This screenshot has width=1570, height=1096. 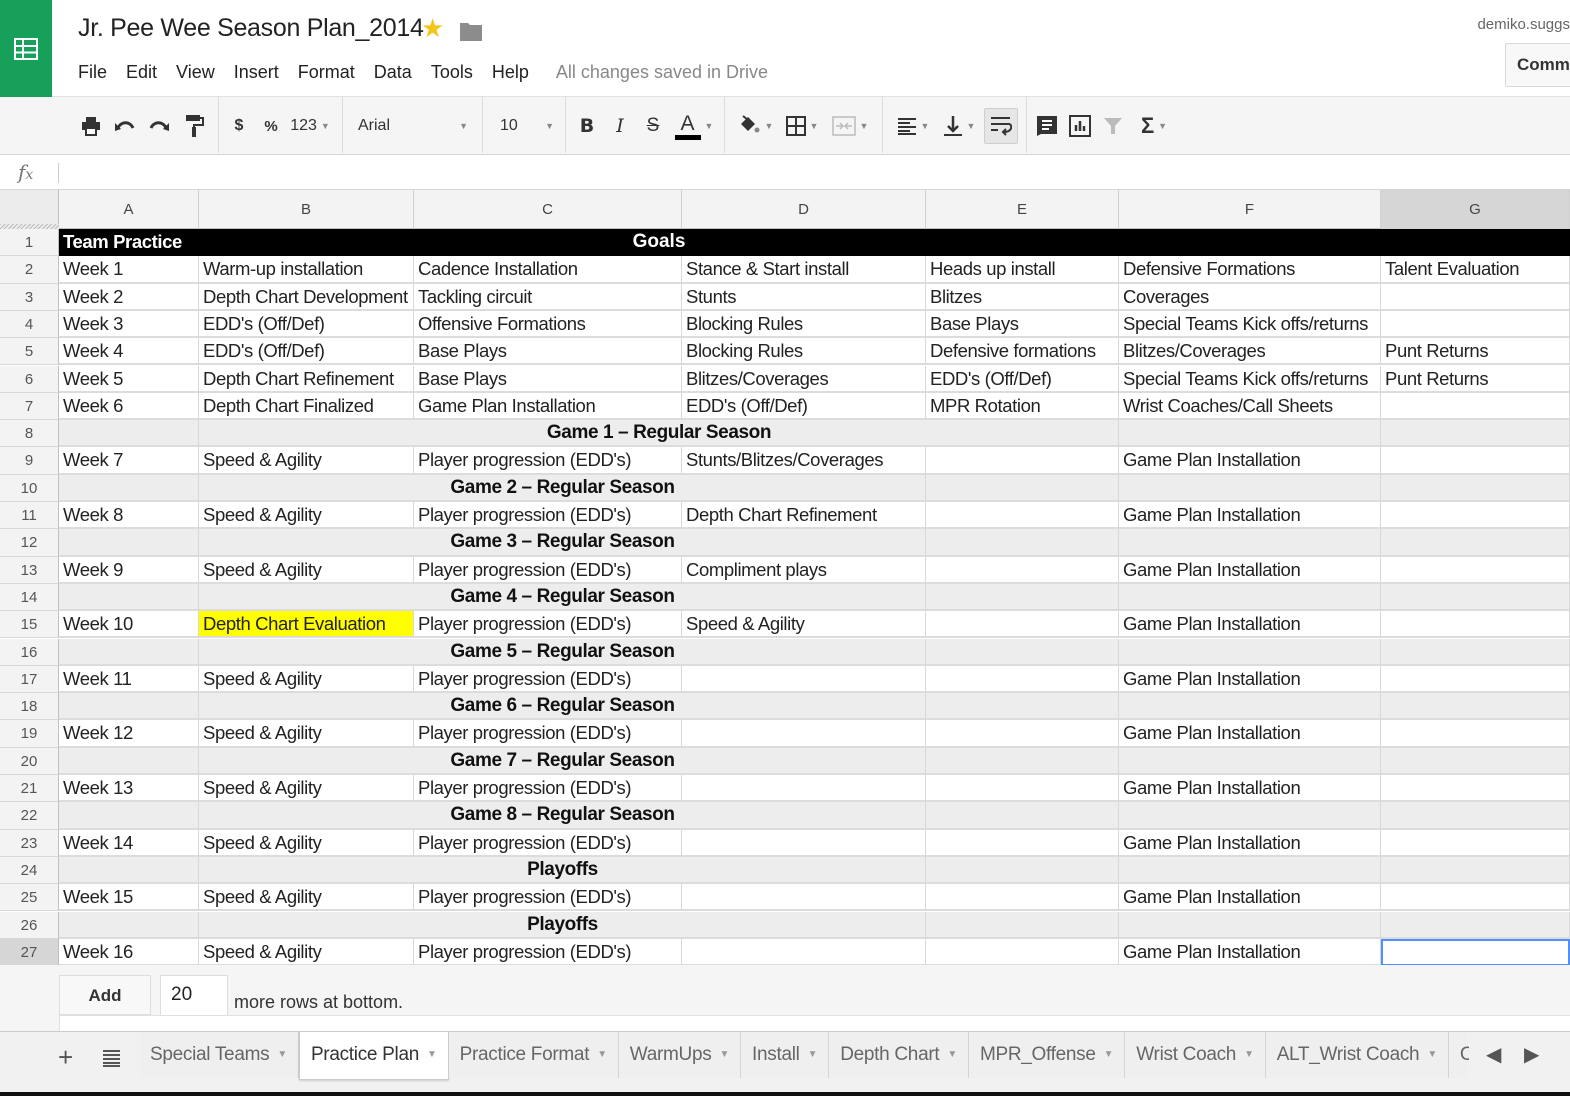 What do you see at coordinates (814, 1023) in the screenshot?
I see `horizontal-scrollbar` at bounding box center [814, 1023].